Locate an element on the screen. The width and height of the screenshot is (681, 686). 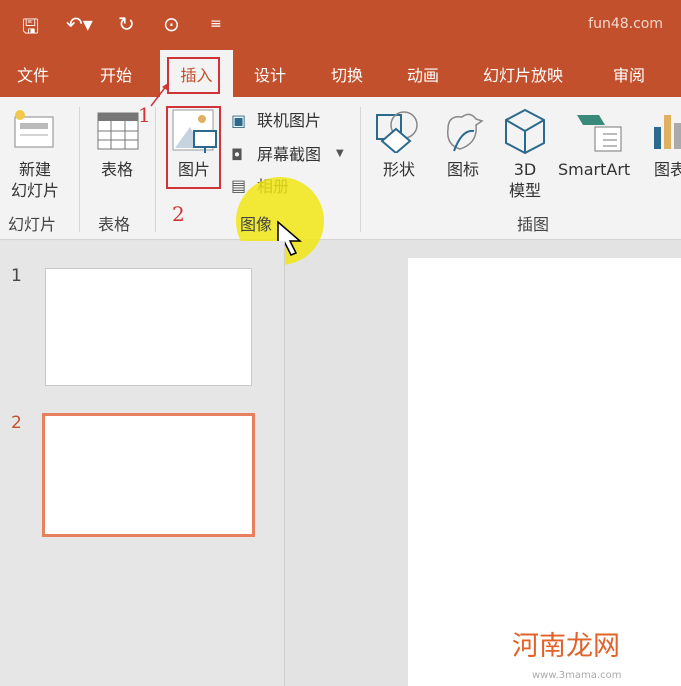
tab-transitions: 切换 is located at coordinates (347, 74).